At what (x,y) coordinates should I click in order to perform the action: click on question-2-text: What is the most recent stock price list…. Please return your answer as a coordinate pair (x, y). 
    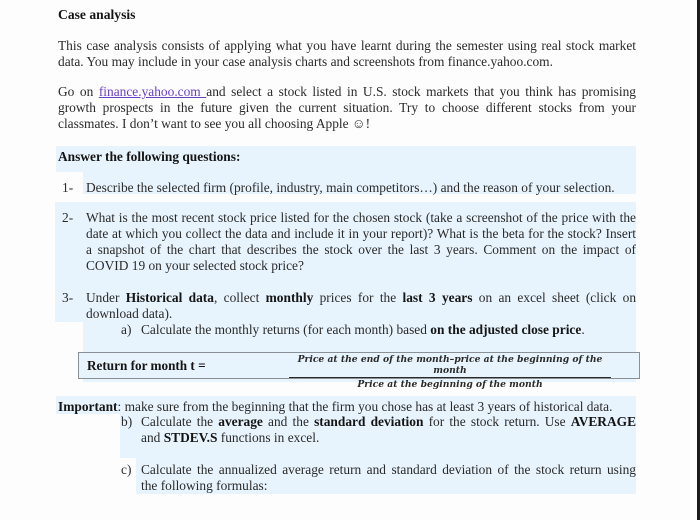
    Looking at the image, I should click on (361, 242).